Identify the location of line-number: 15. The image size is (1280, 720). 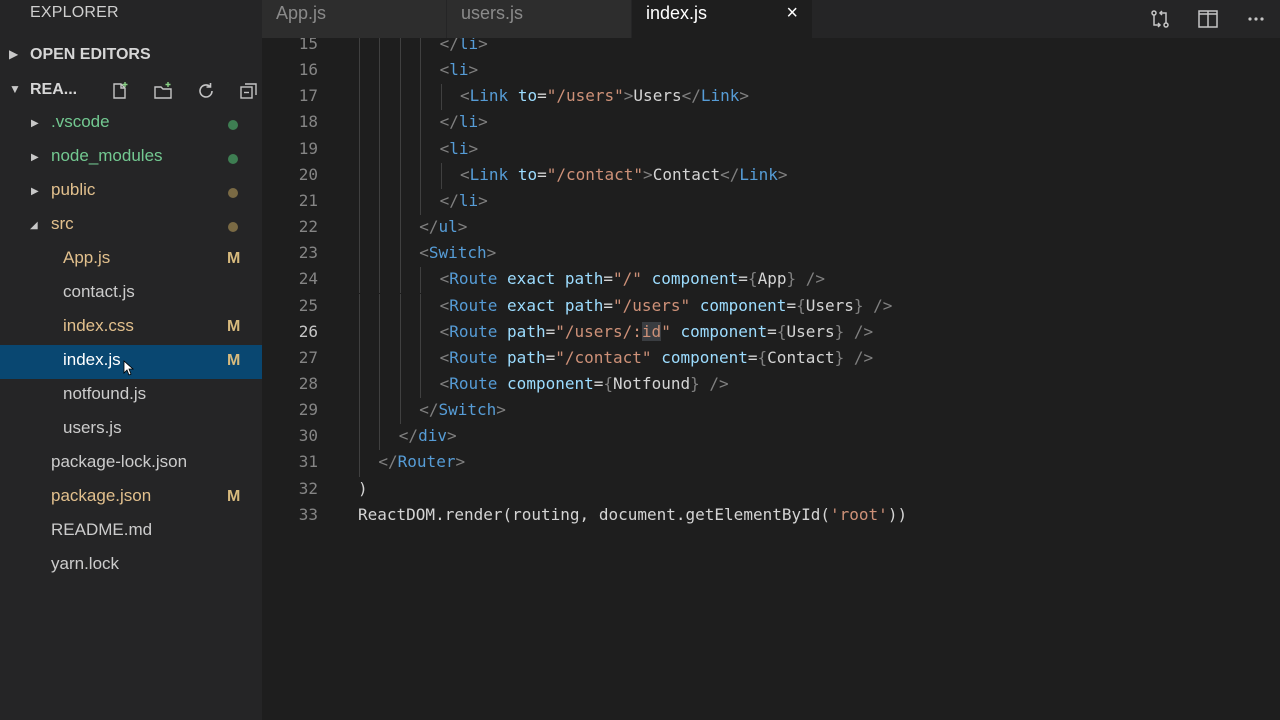
(308, 45).